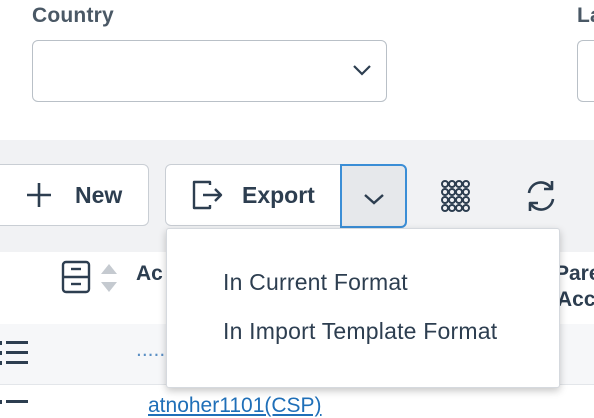 This screenshot has height=418, width=594. What do you see at coordinates (575, 299) in the screenshot?
I see `column-header-parent-line2: Acco` at bounding box center [575, 299].